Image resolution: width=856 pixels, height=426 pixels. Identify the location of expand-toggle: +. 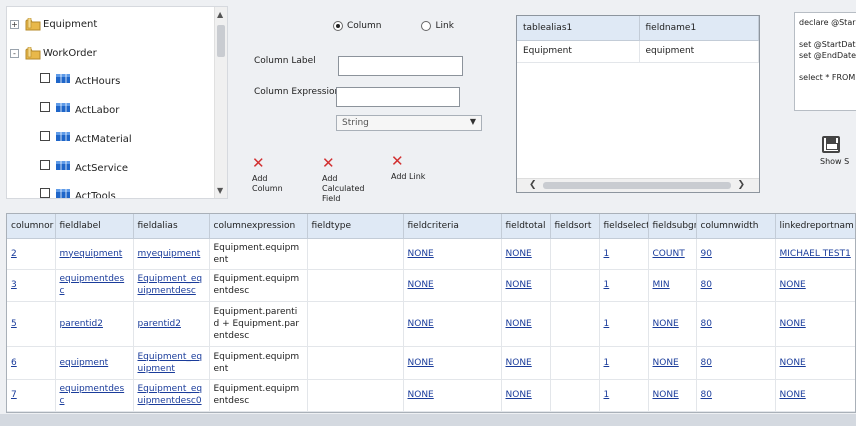
(14, 24).